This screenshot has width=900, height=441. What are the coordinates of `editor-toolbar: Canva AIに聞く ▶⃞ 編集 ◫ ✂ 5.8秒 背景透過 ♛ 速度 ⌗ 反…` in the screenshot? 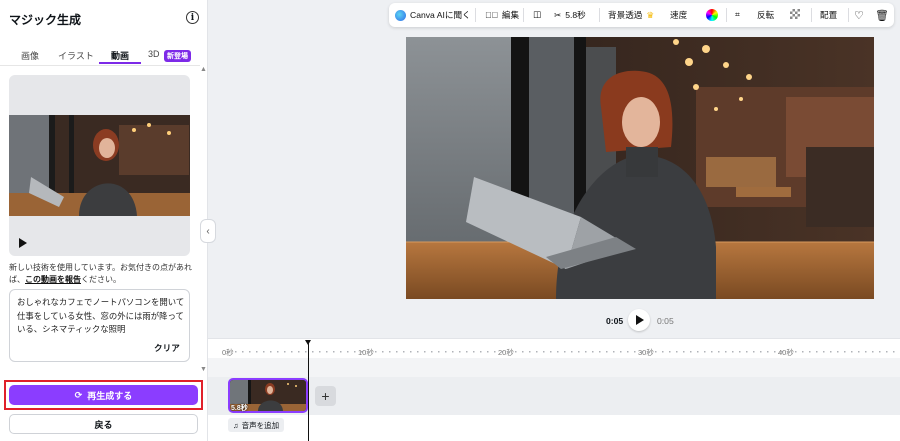 It's located at (641, 15).